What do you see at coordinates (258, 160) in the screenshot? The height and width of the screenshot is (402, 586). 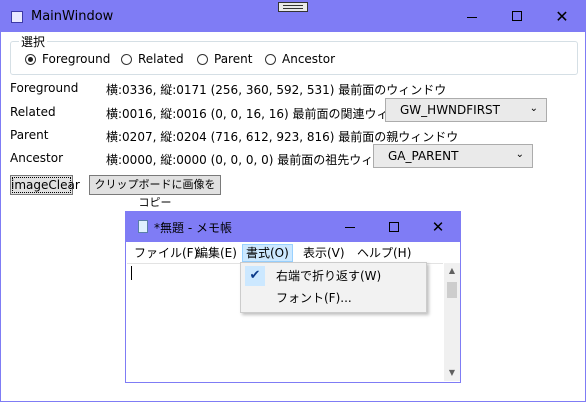 I see `ancestor-info: 横:0000, 縦:0000 (0, 0, 0, 0) 最前面の祖先ウィンドウ` at bounding box center [258, 160].